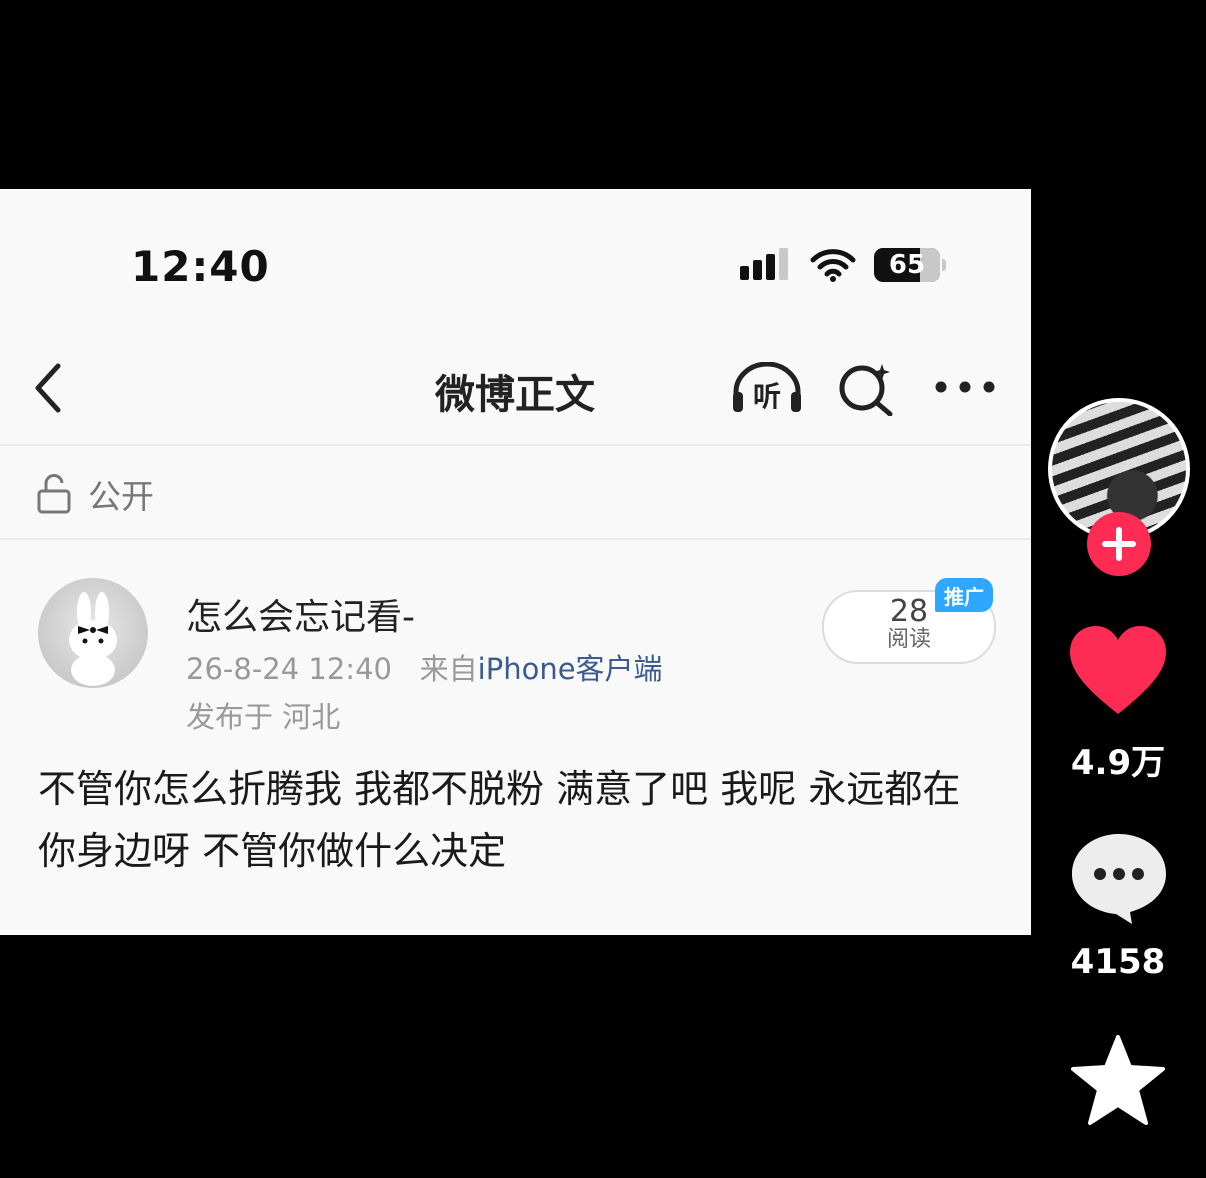 The height and width of the screenshot is (1178, 1206). I want to click on nav-divider, so click(515, 445).